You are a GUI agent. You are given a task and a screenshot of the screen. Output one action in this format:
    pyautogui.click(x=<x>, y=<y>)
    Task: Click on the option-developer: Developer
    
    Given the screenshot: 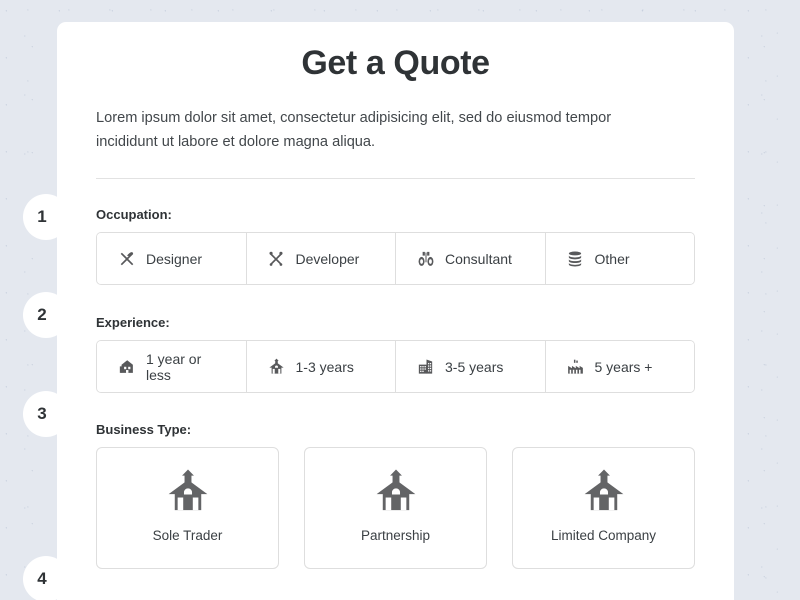 What is the action you would take?
    pyautogui.click(x=320, y=259)
    